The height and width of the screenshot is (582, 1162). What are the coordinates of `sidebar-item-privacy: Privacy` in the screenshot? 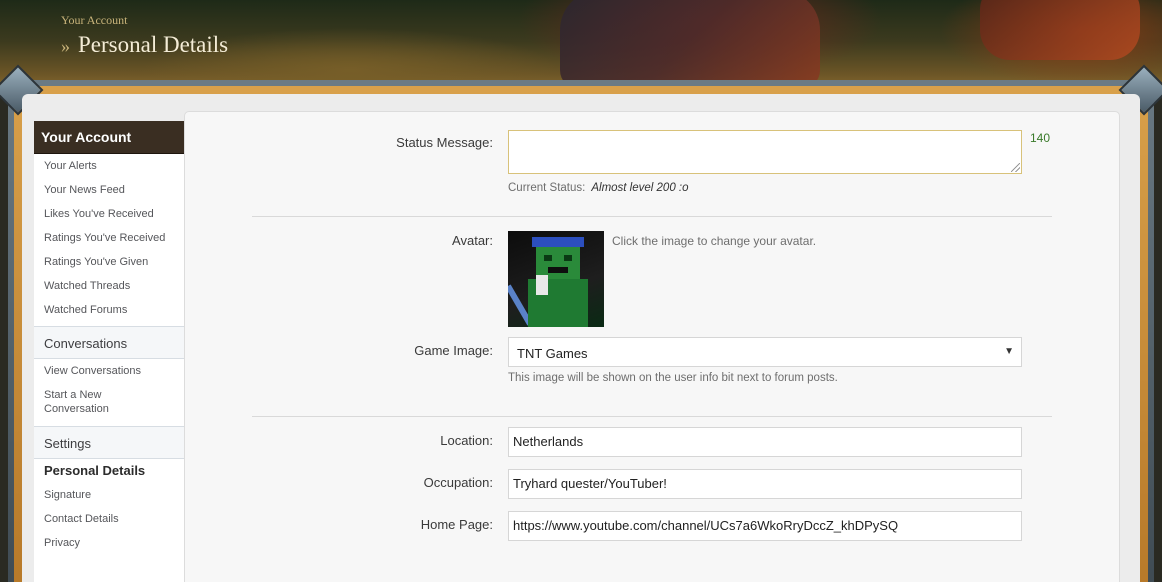 It's located at (109, 543).